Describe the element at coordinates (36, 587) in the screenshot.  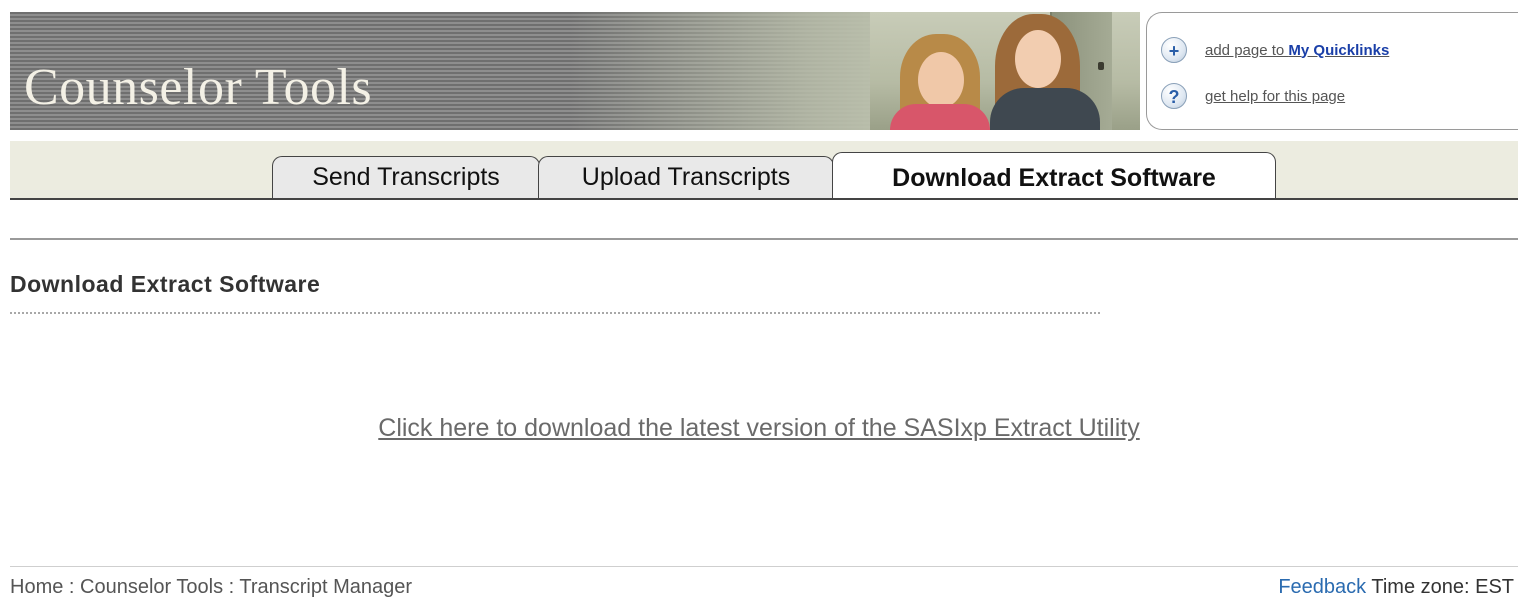
I see `breadcrumb-home: Home` at that location.